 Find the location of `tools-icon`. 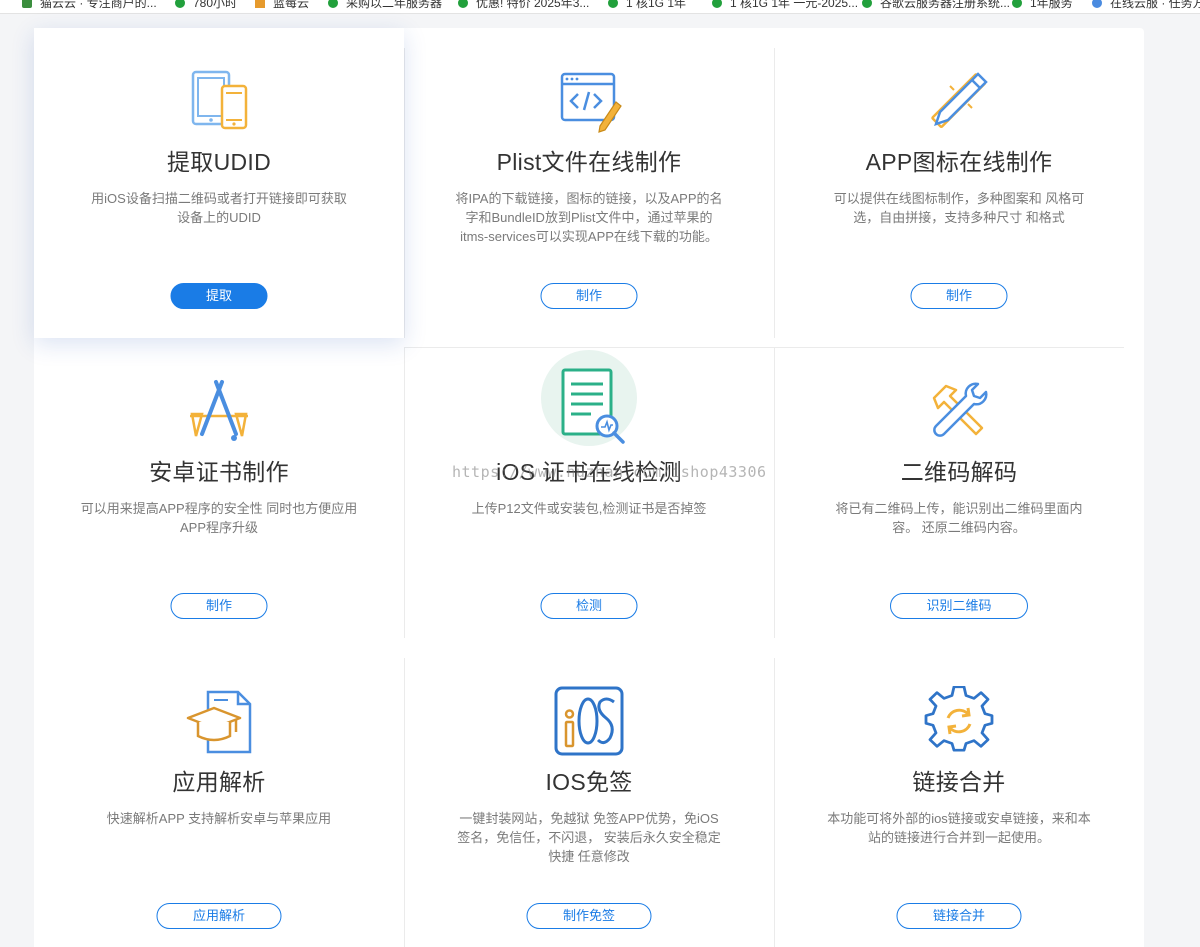

tools-icon is located at coordinates (959, 411).